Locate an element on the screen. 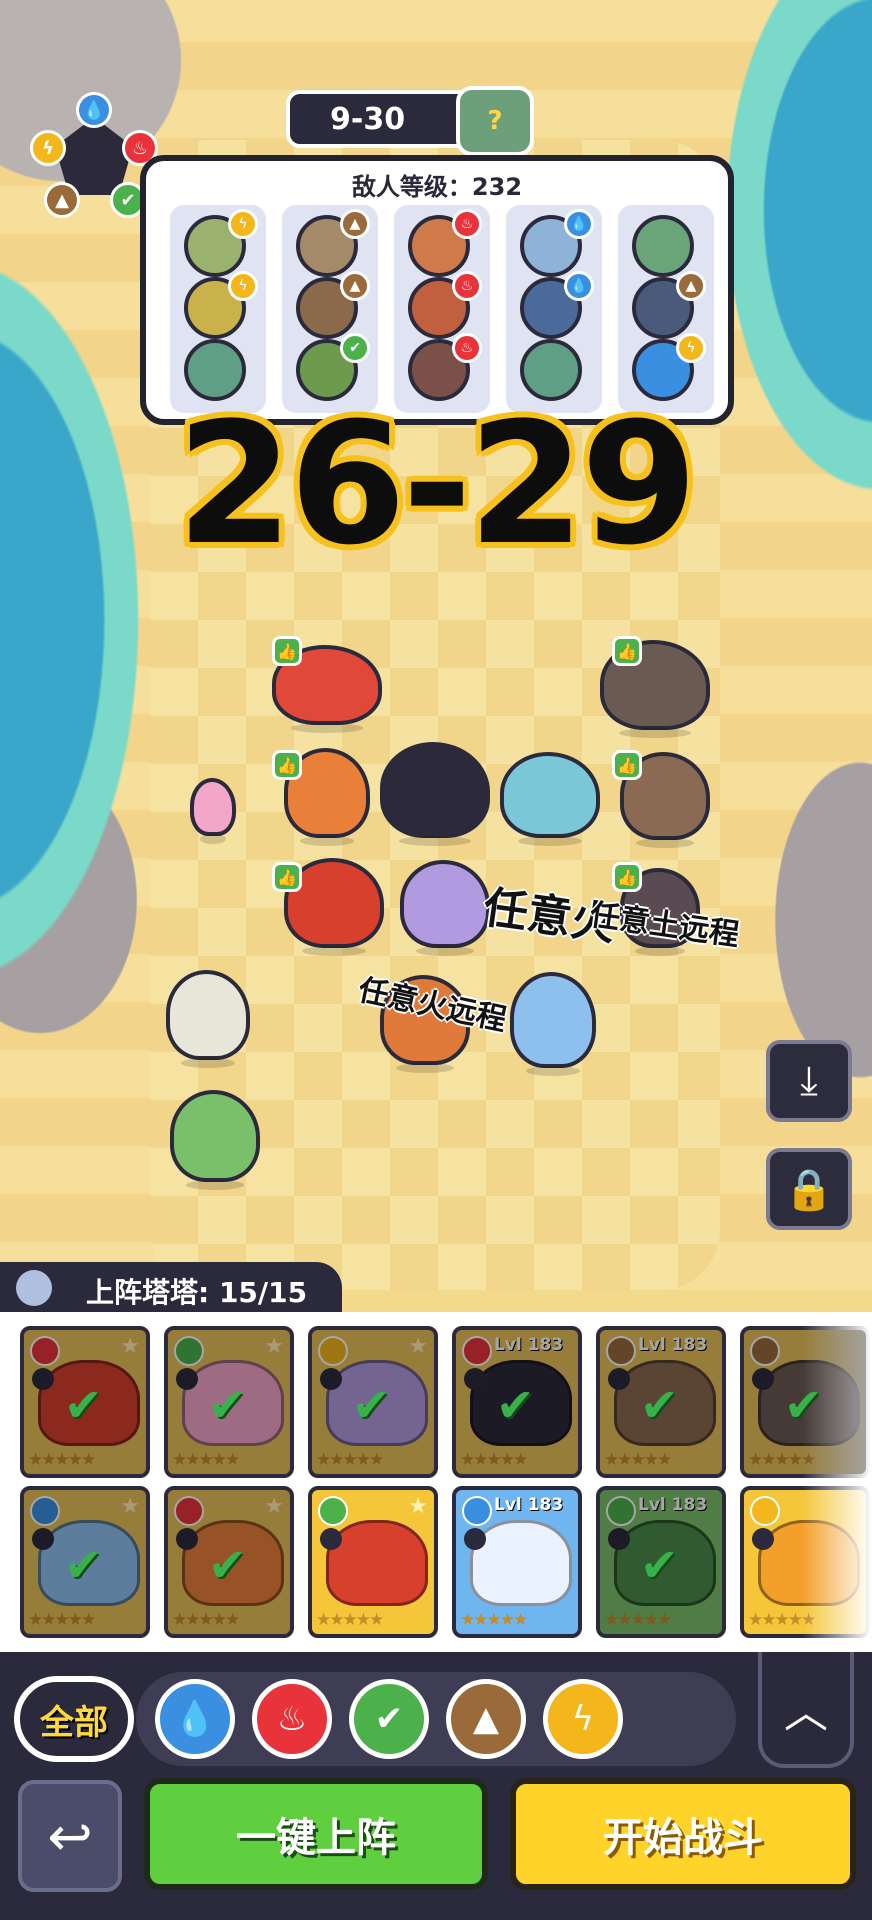 The height and width of the screenshot is (1920, 872). tower-card: ★ ★★★★★ is located at coordinates (373, 1562).